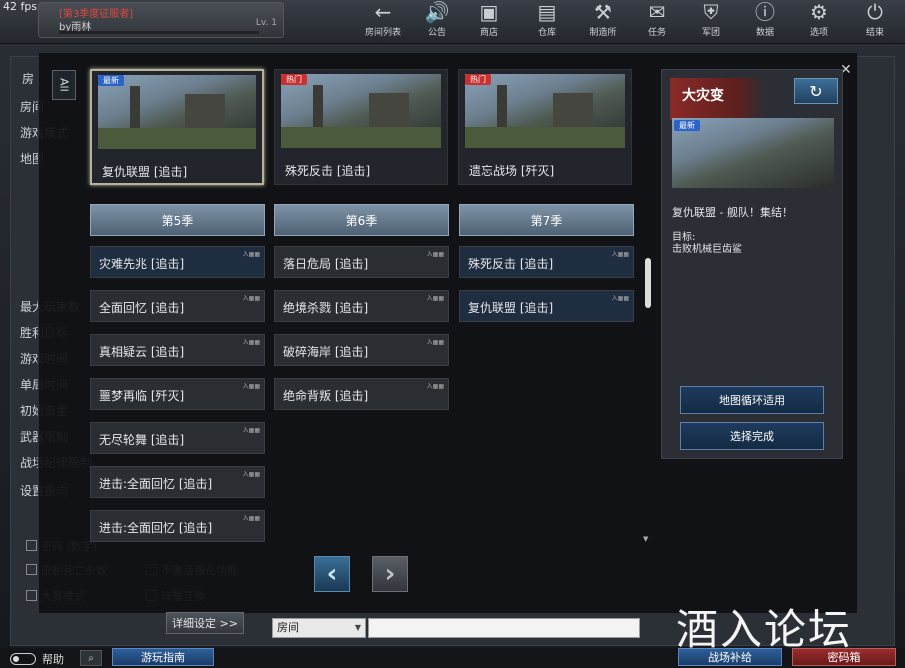 This screenshot has height=668, width=905. Describe the element at coordinates (752, 436) in the screenshot. I see `select-done-button: 选择完成` at that location.